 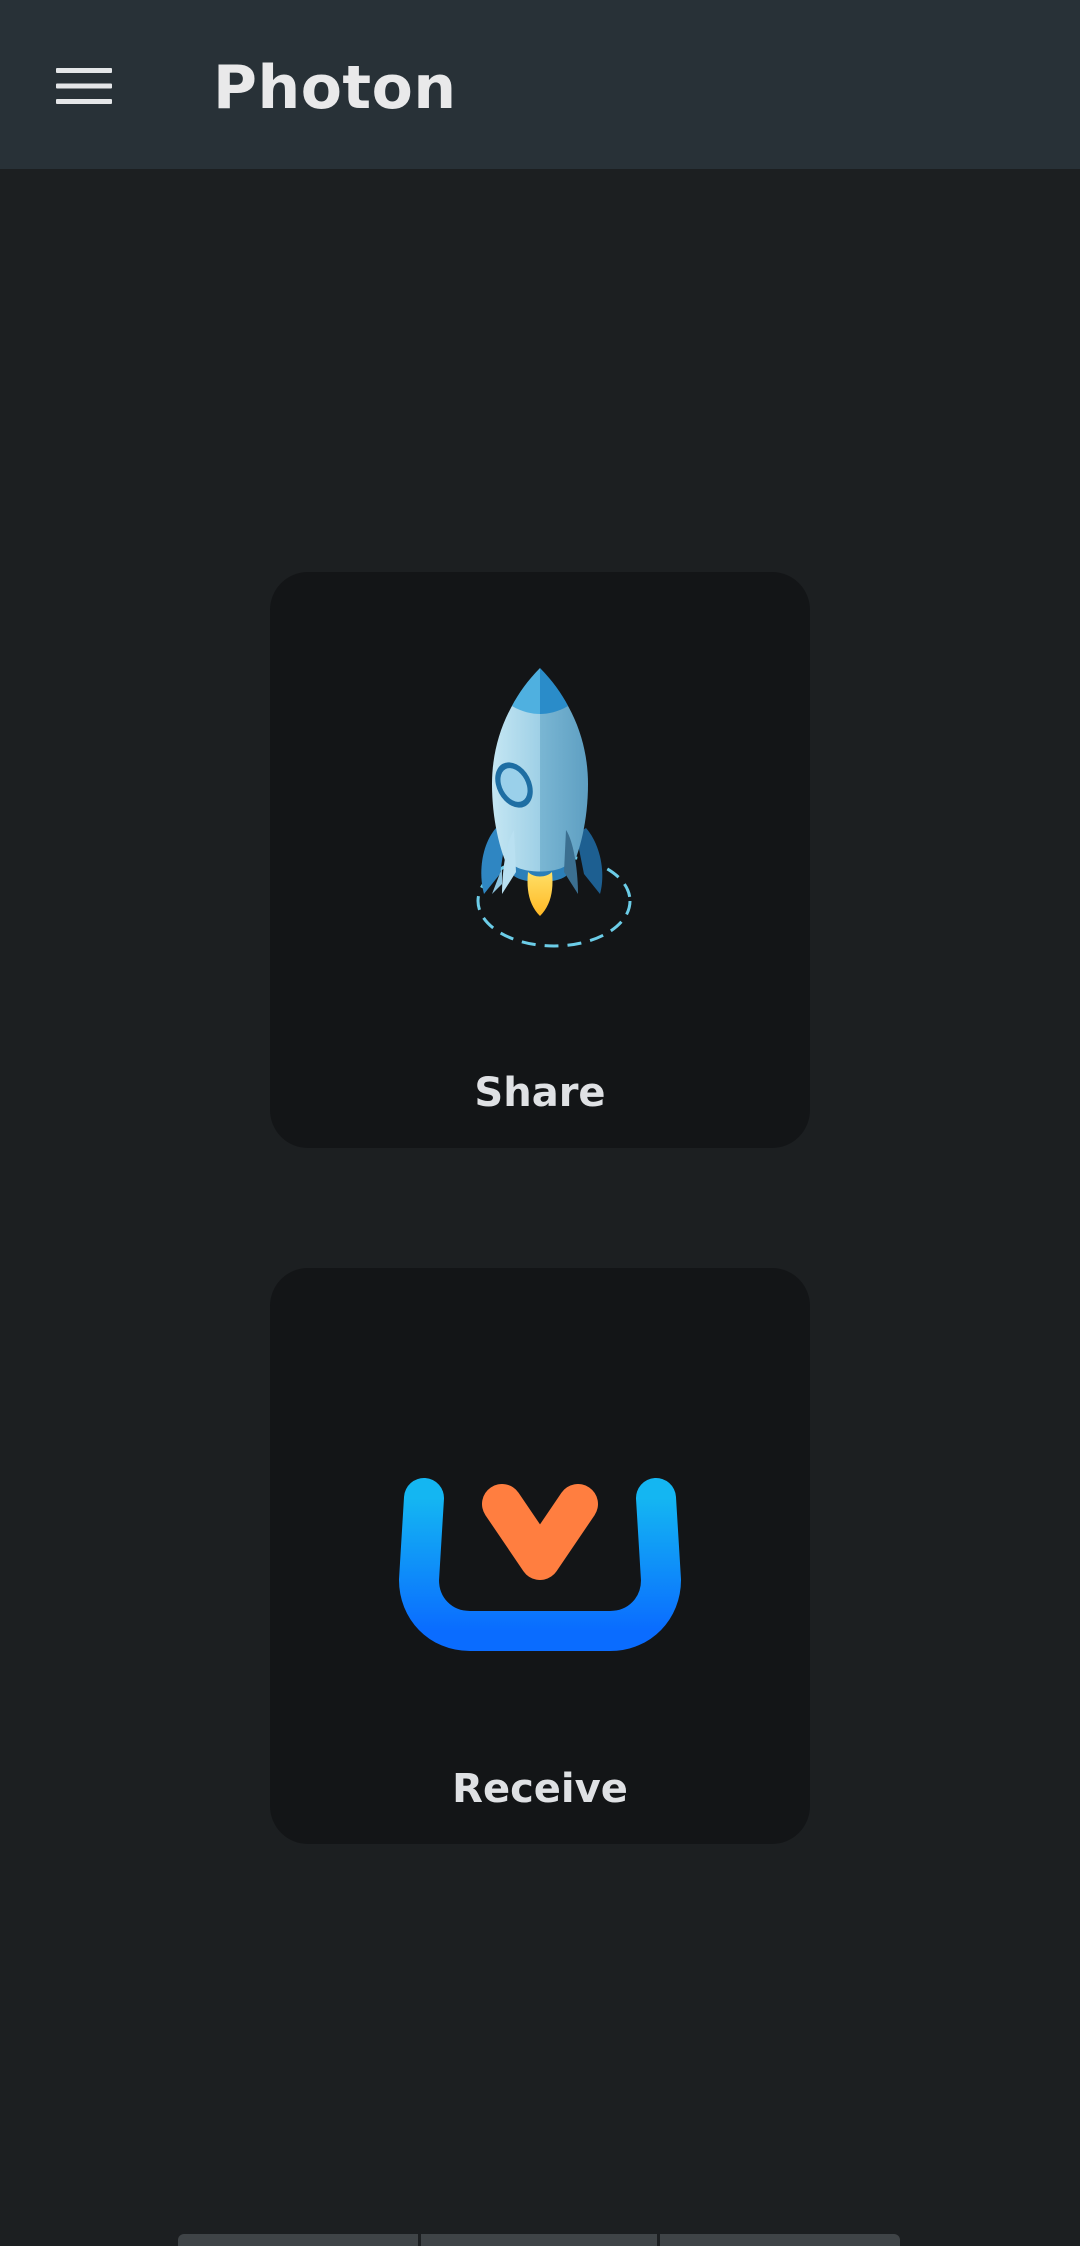 What do you see at coordinates (539, 2240) in the screenshot?
I see `gesture-bar-center` at bounding box center [539, 2240].